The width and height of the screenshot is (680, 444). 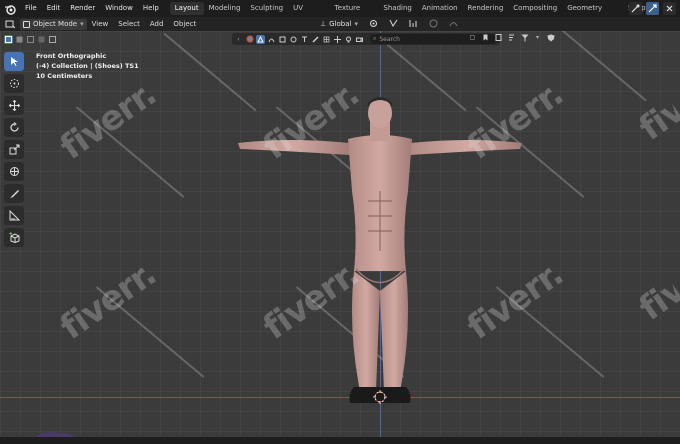 What do you see at coordinates (14, 237) in the screenshot?
I see `add-cube-tool-icon` at bounding box center [14, 237].